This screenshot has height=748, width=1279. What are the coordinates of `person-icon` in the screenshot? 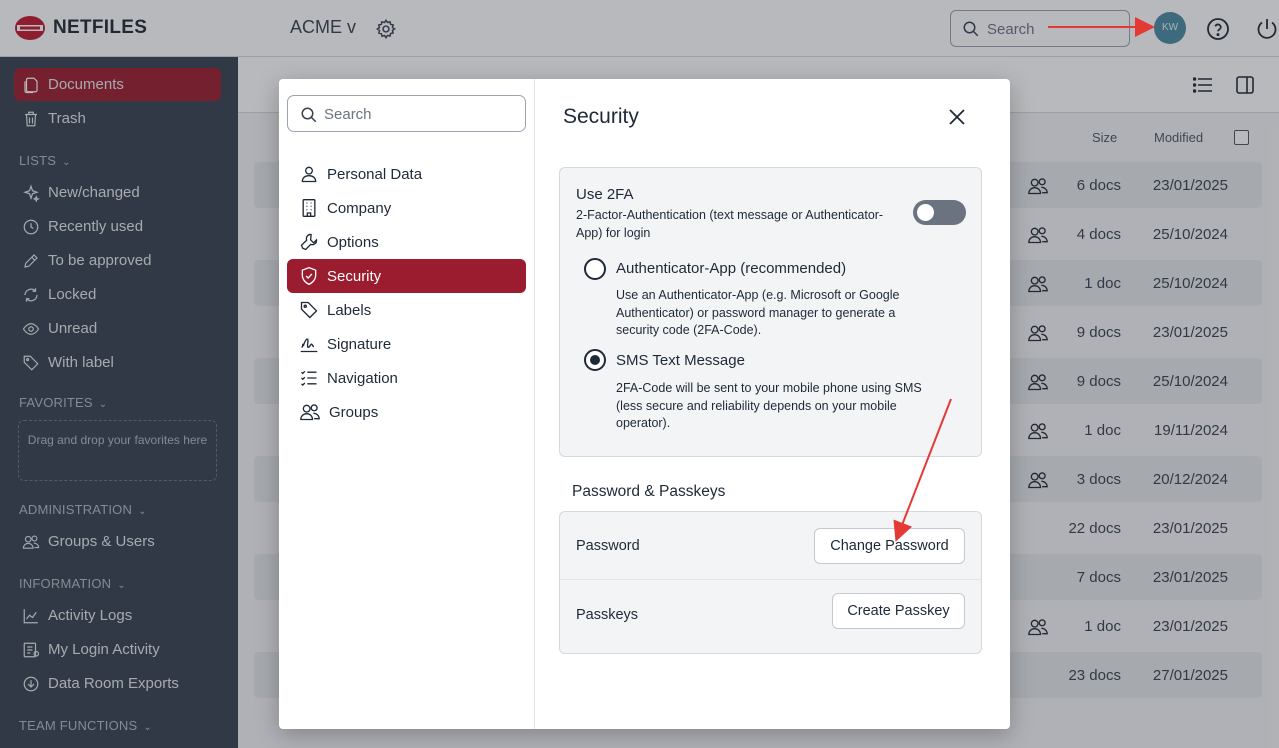 It's located at (309, 174).